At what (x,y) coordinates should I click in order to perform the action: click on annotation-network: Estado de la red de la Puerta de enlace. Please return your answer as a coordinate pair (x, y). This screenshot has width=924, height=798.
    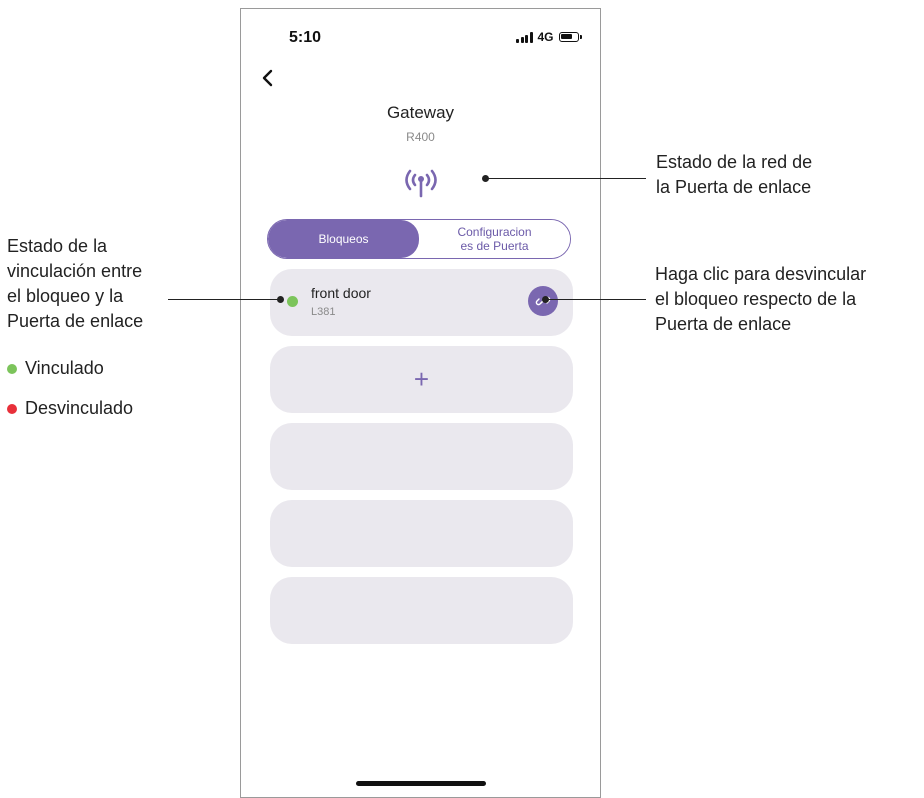
    Looking at the image, I should click on (734, 174).